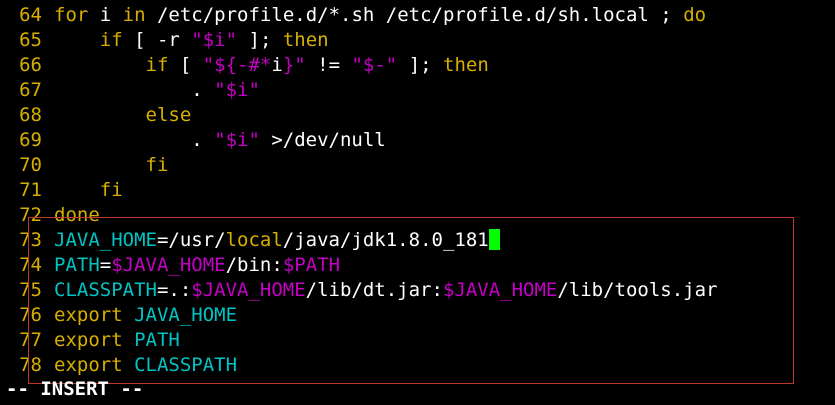  I want to click on code-token: =/usr/, so click(191, 240).